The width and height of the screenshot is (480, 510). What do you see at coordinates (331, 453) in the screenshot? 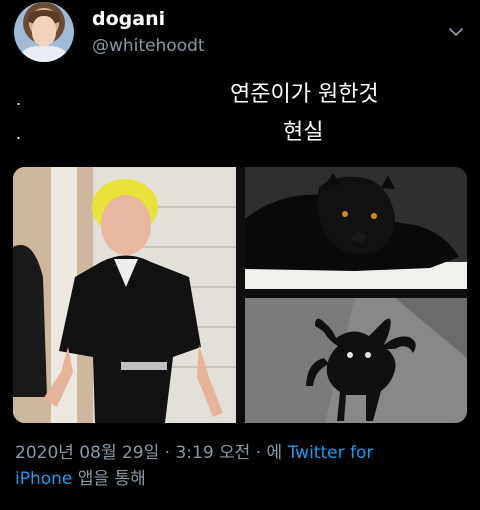
I see `source-link-part-1: Twitter for` at bounding box center [331, 453].